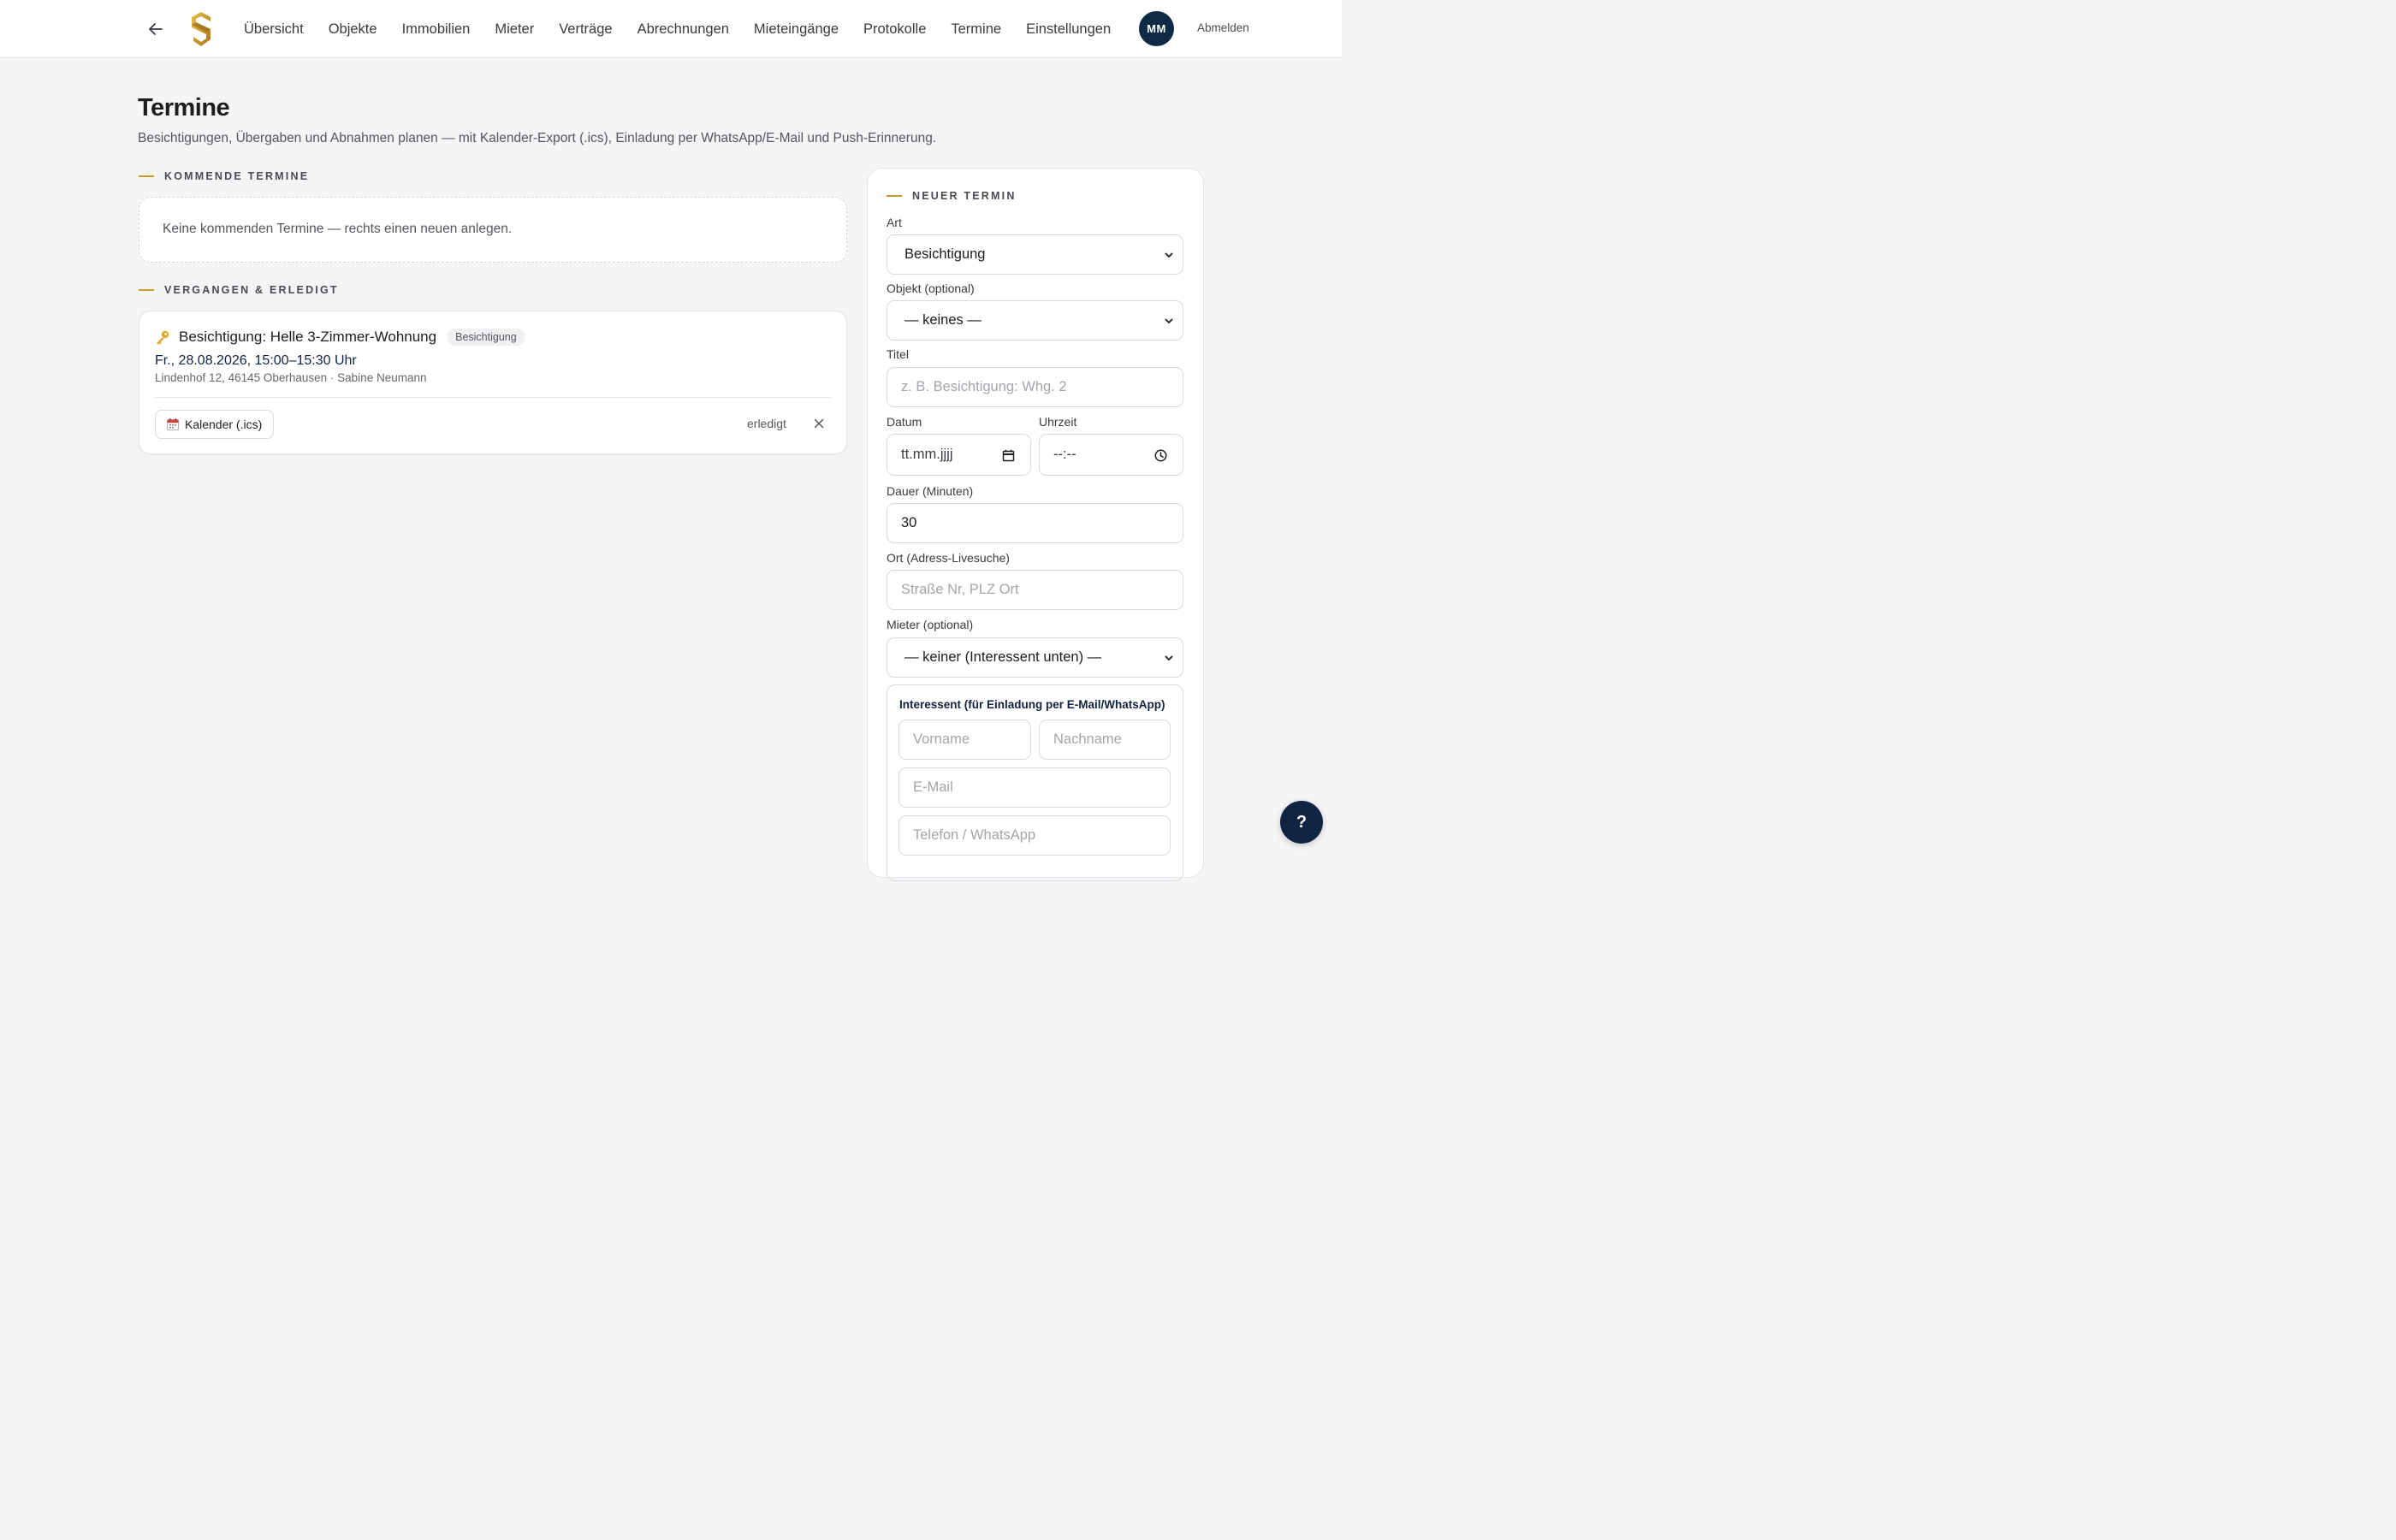  I want to click on objekt-select: — keines —, so click(1035, 320).